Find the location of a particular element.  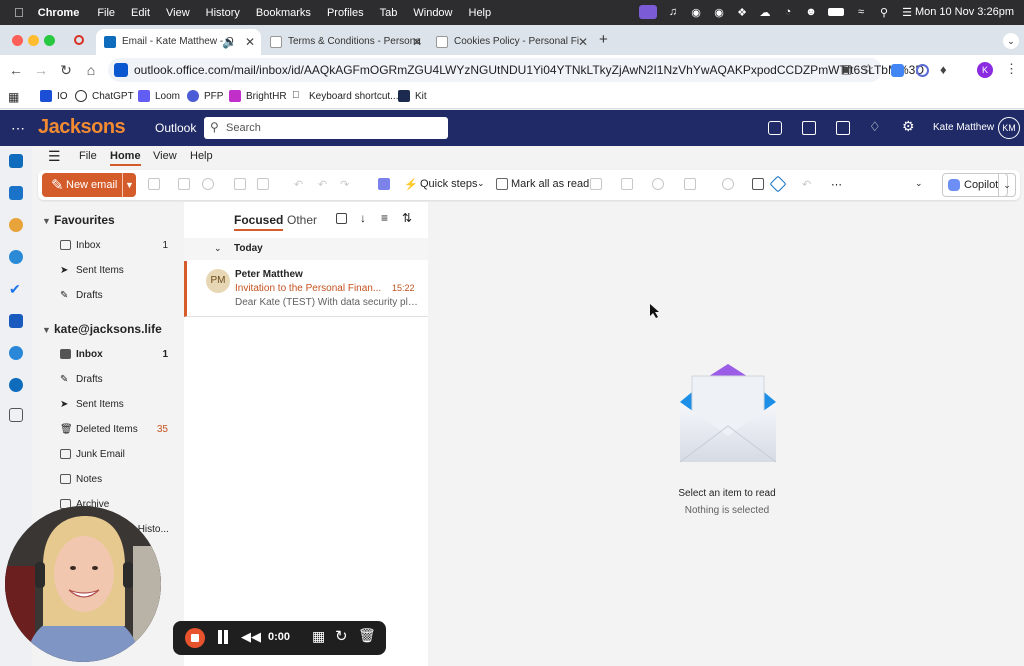

focused-tab: Focused is located at coordinates (259, 222).